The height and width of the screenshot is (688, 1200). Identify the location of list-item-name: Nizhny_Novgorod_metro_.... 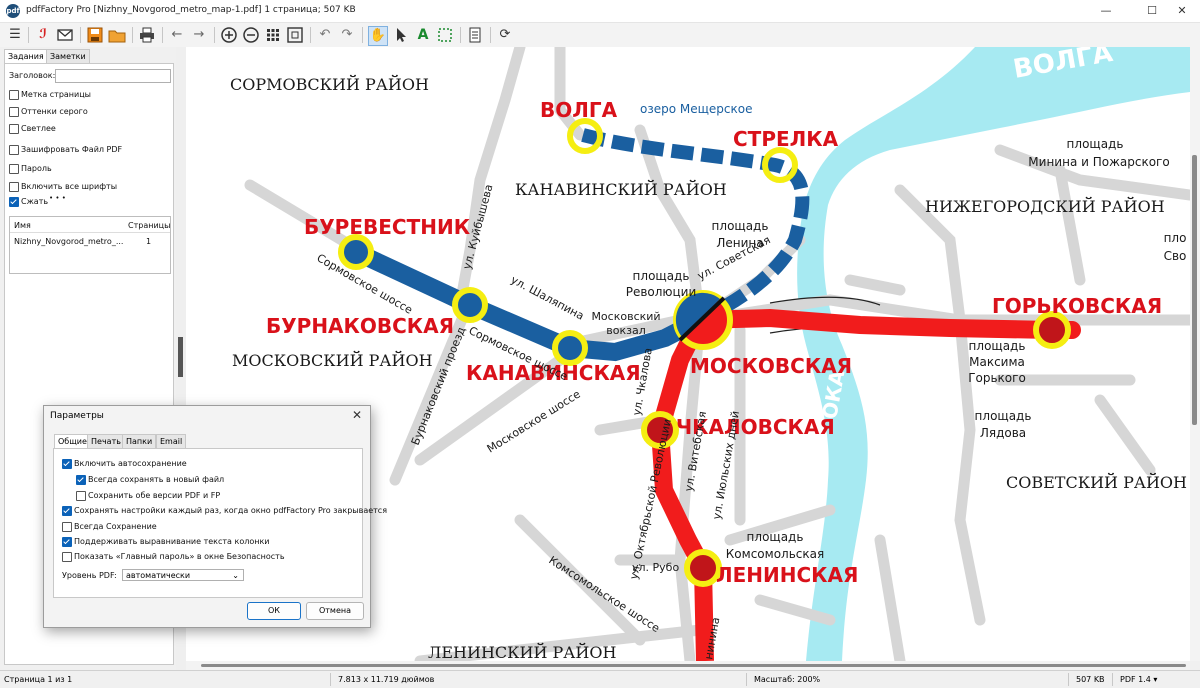
(68, 241).